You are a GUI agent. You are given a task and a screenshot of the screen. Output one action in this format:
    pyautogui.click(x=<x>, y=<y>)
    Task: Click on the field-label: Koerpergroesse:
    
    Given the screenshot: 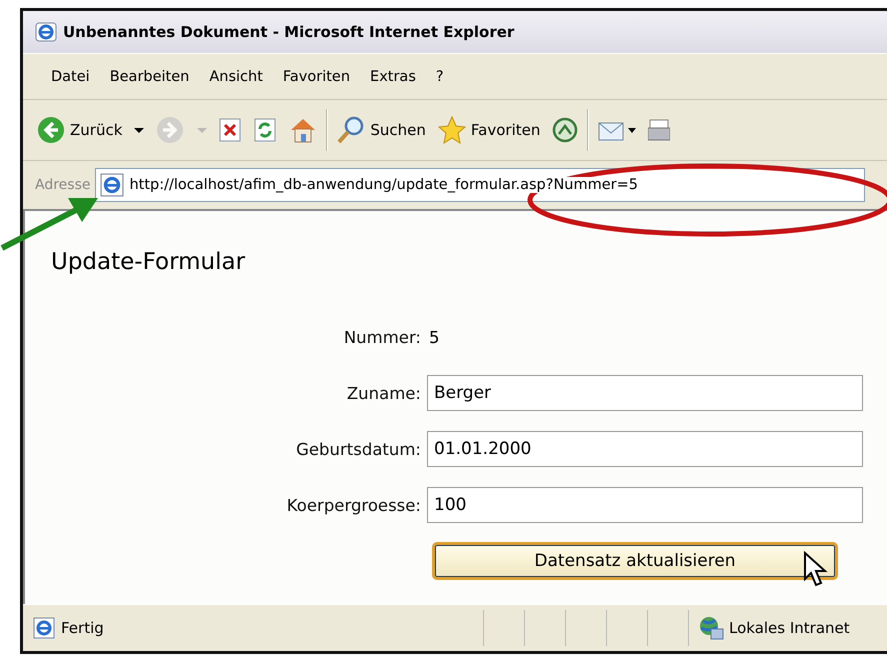 What is the action you would take?
    pyautogui.click(x=353, y=505)
    